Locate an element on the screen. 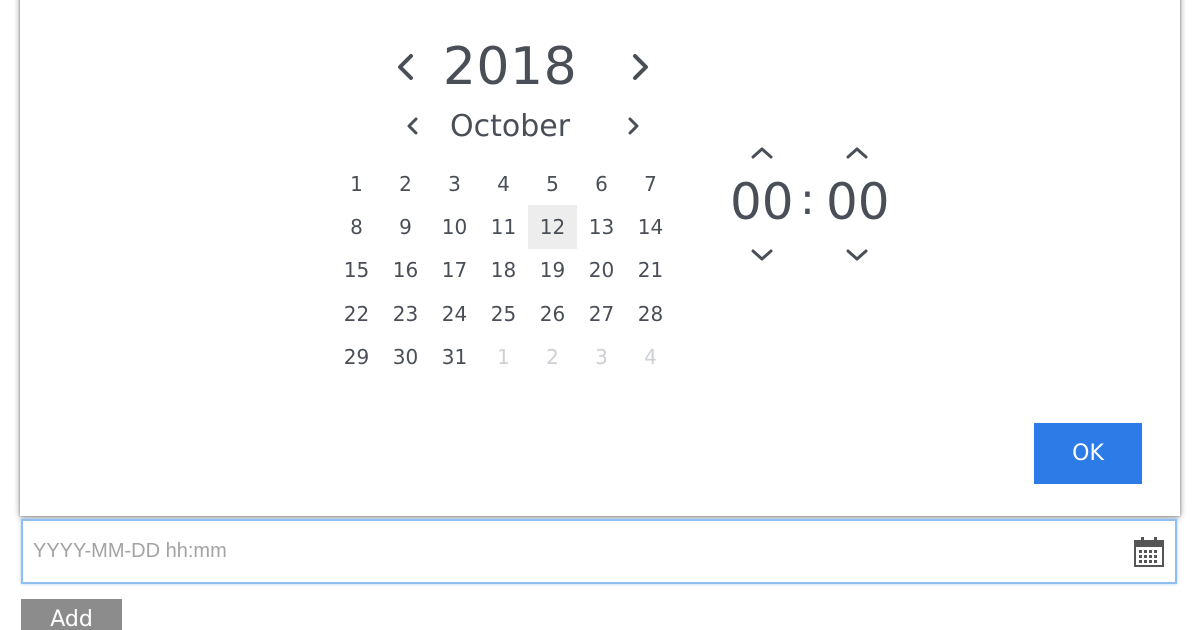 The width and height of the screenshot is (1200, 630). calendar-button is located at coordinates (1149, 552).